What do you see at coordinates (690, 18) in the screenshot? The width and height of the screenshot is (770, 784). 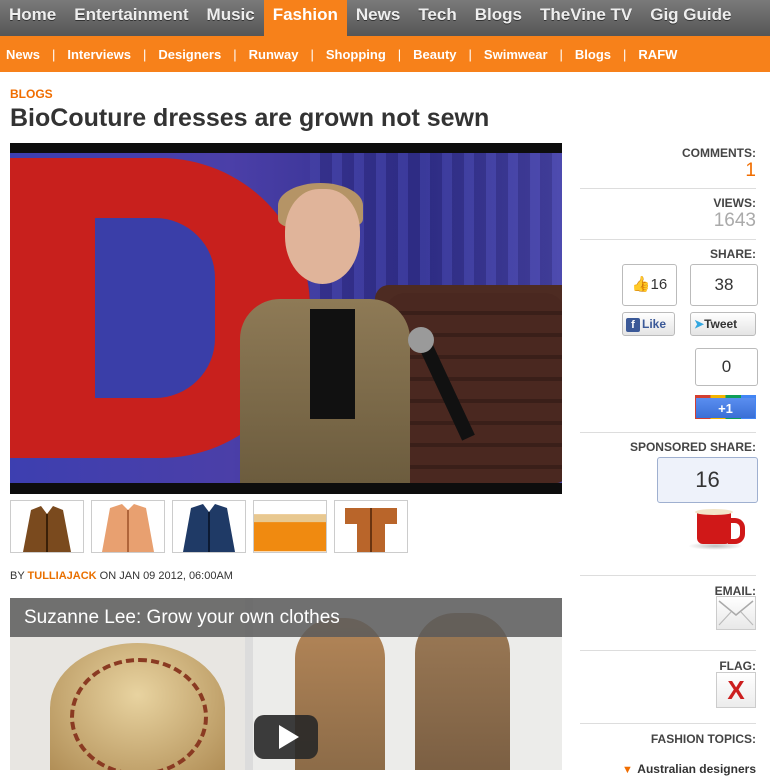 I see `nav-gig-guide: Gig Guide` at bounding box center [690, 18].